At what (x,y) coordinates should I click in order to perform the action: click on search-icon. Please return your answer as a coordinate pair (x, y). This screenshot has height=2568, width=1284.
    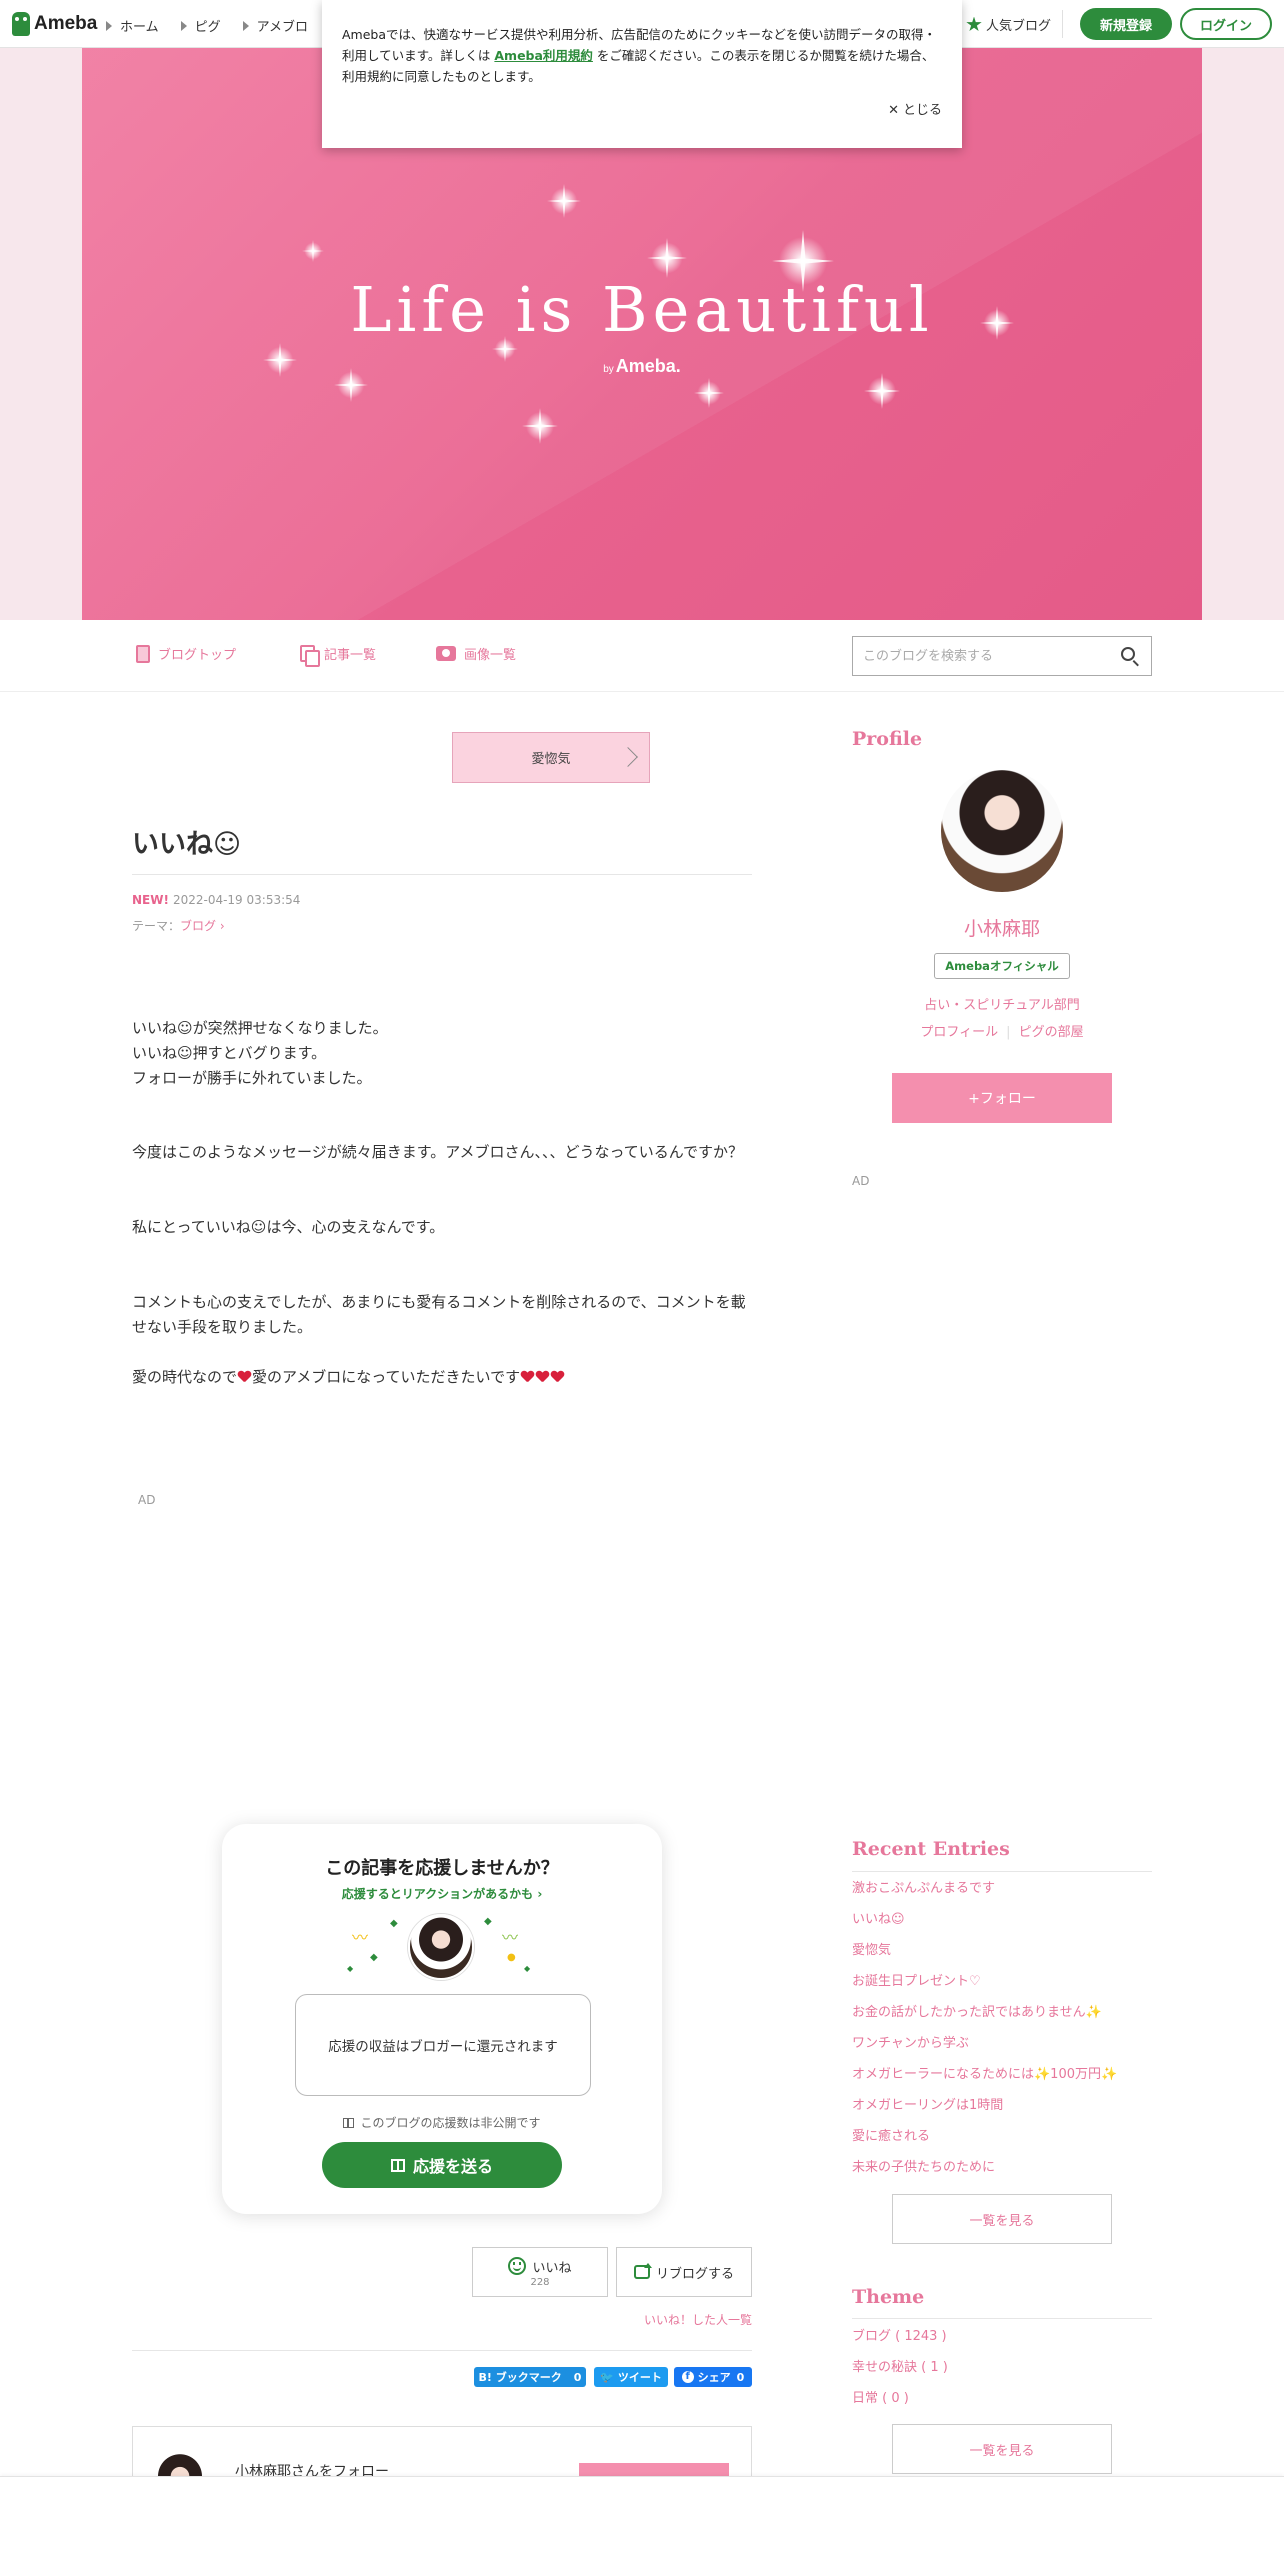
    Looking at the image, I should click on (1128, 654).